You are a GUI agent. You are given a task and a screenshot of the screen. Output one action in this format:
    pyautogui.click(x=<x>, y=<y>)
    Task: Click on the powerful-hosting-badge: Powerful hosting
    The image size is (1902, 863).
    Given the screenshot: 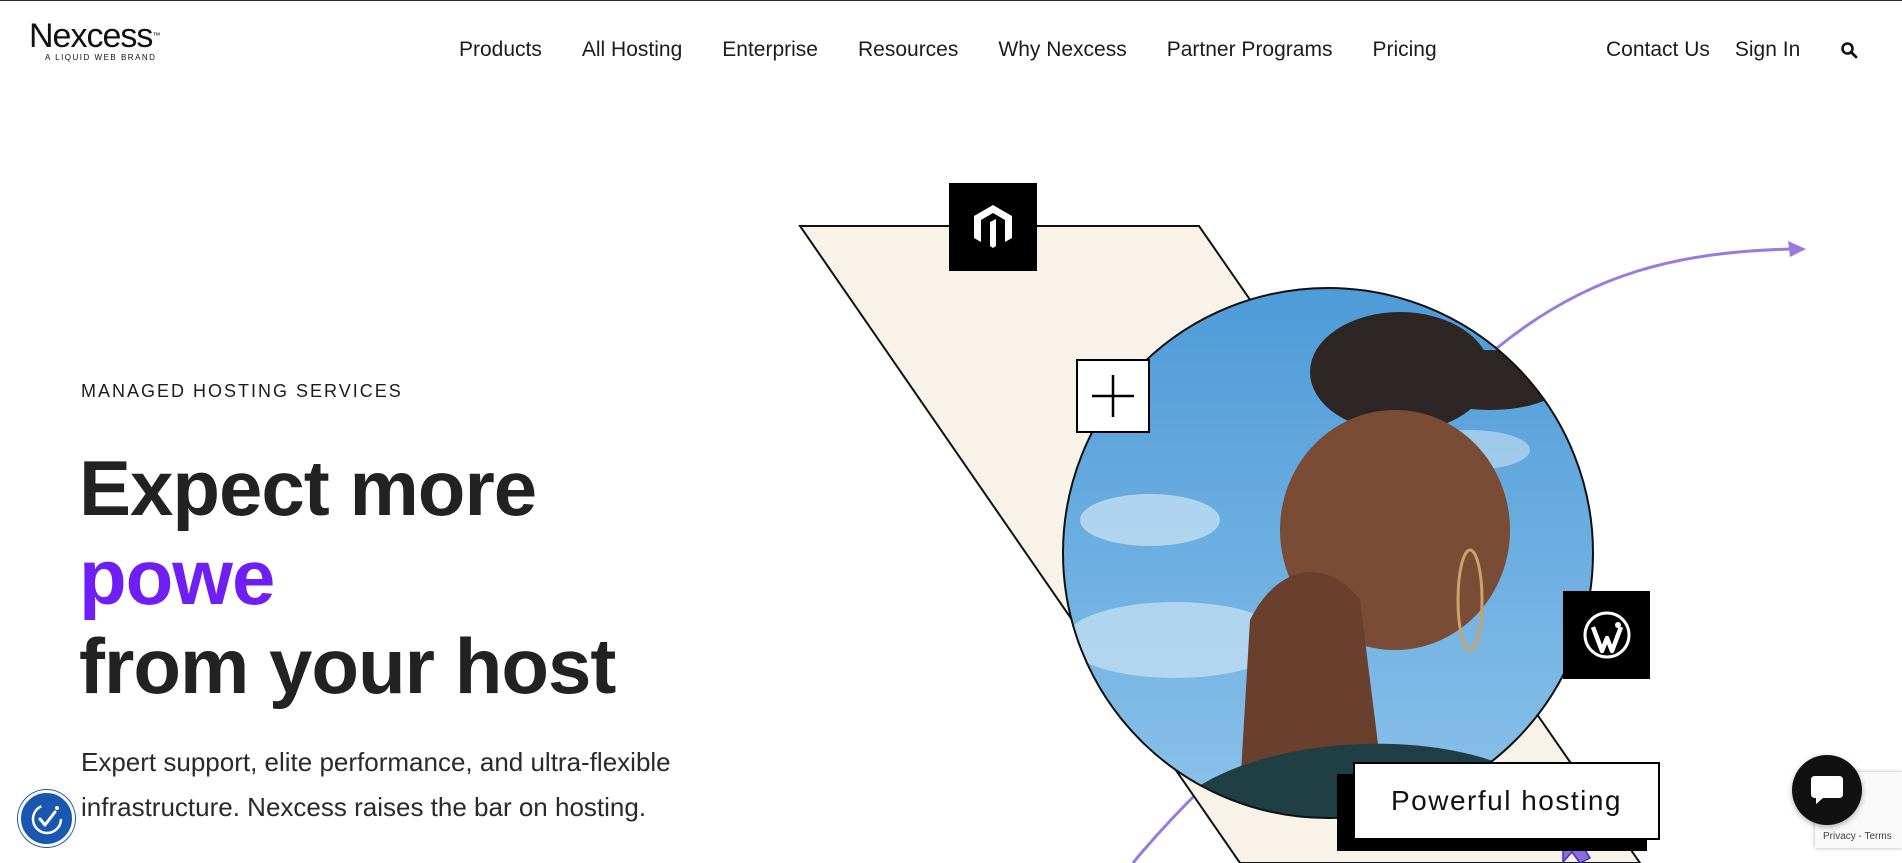 What is the action you would take?
    pyautogui.click(x=1506, y=801)
    